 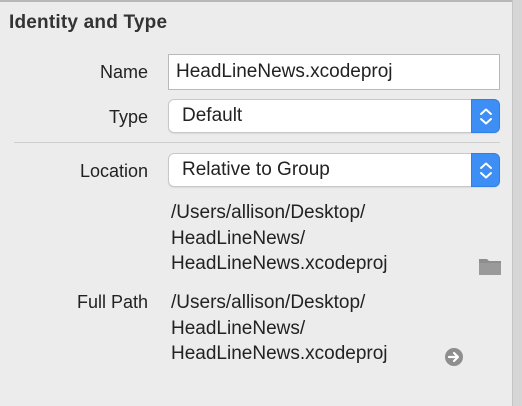 I want to click on type-popup-value: Default, so click(x=212, y=115).